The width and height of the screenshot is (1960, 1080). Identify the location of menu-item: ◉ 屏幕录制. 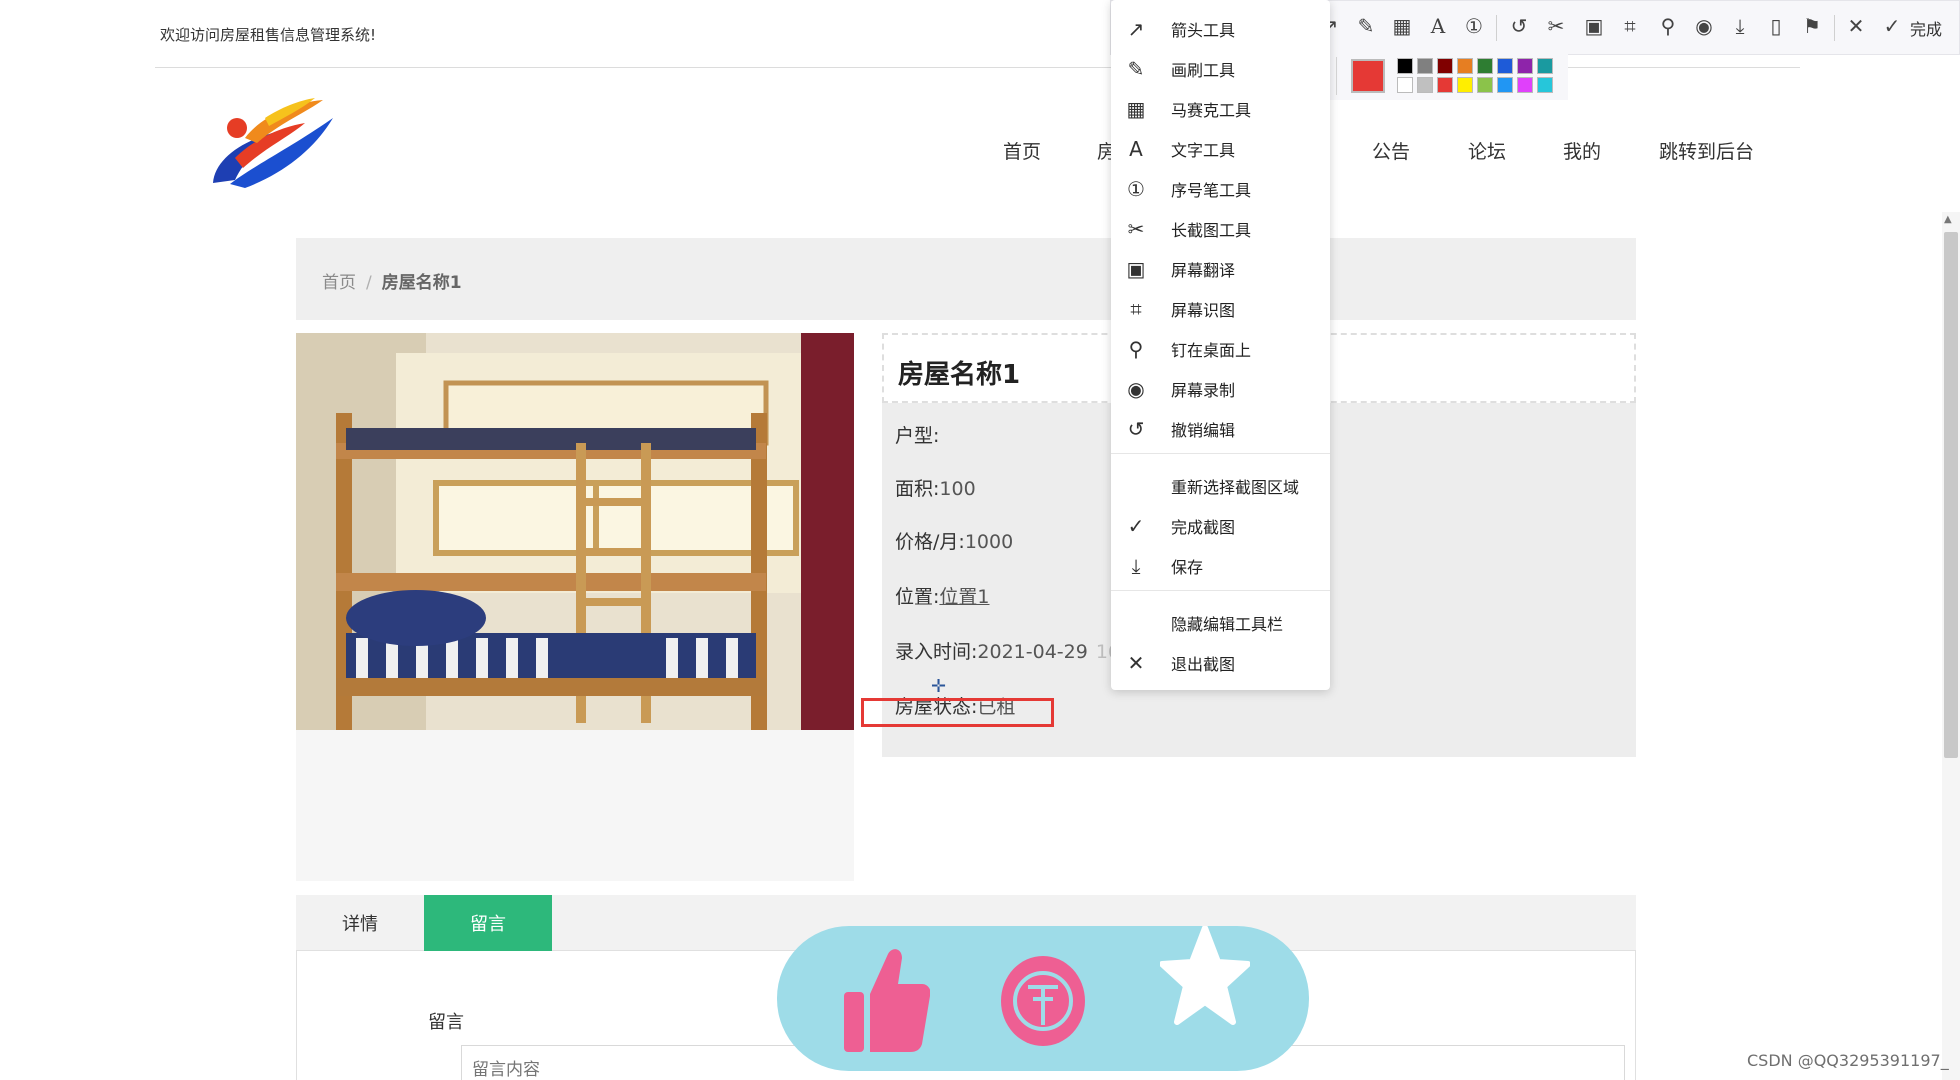
(1220, 389).